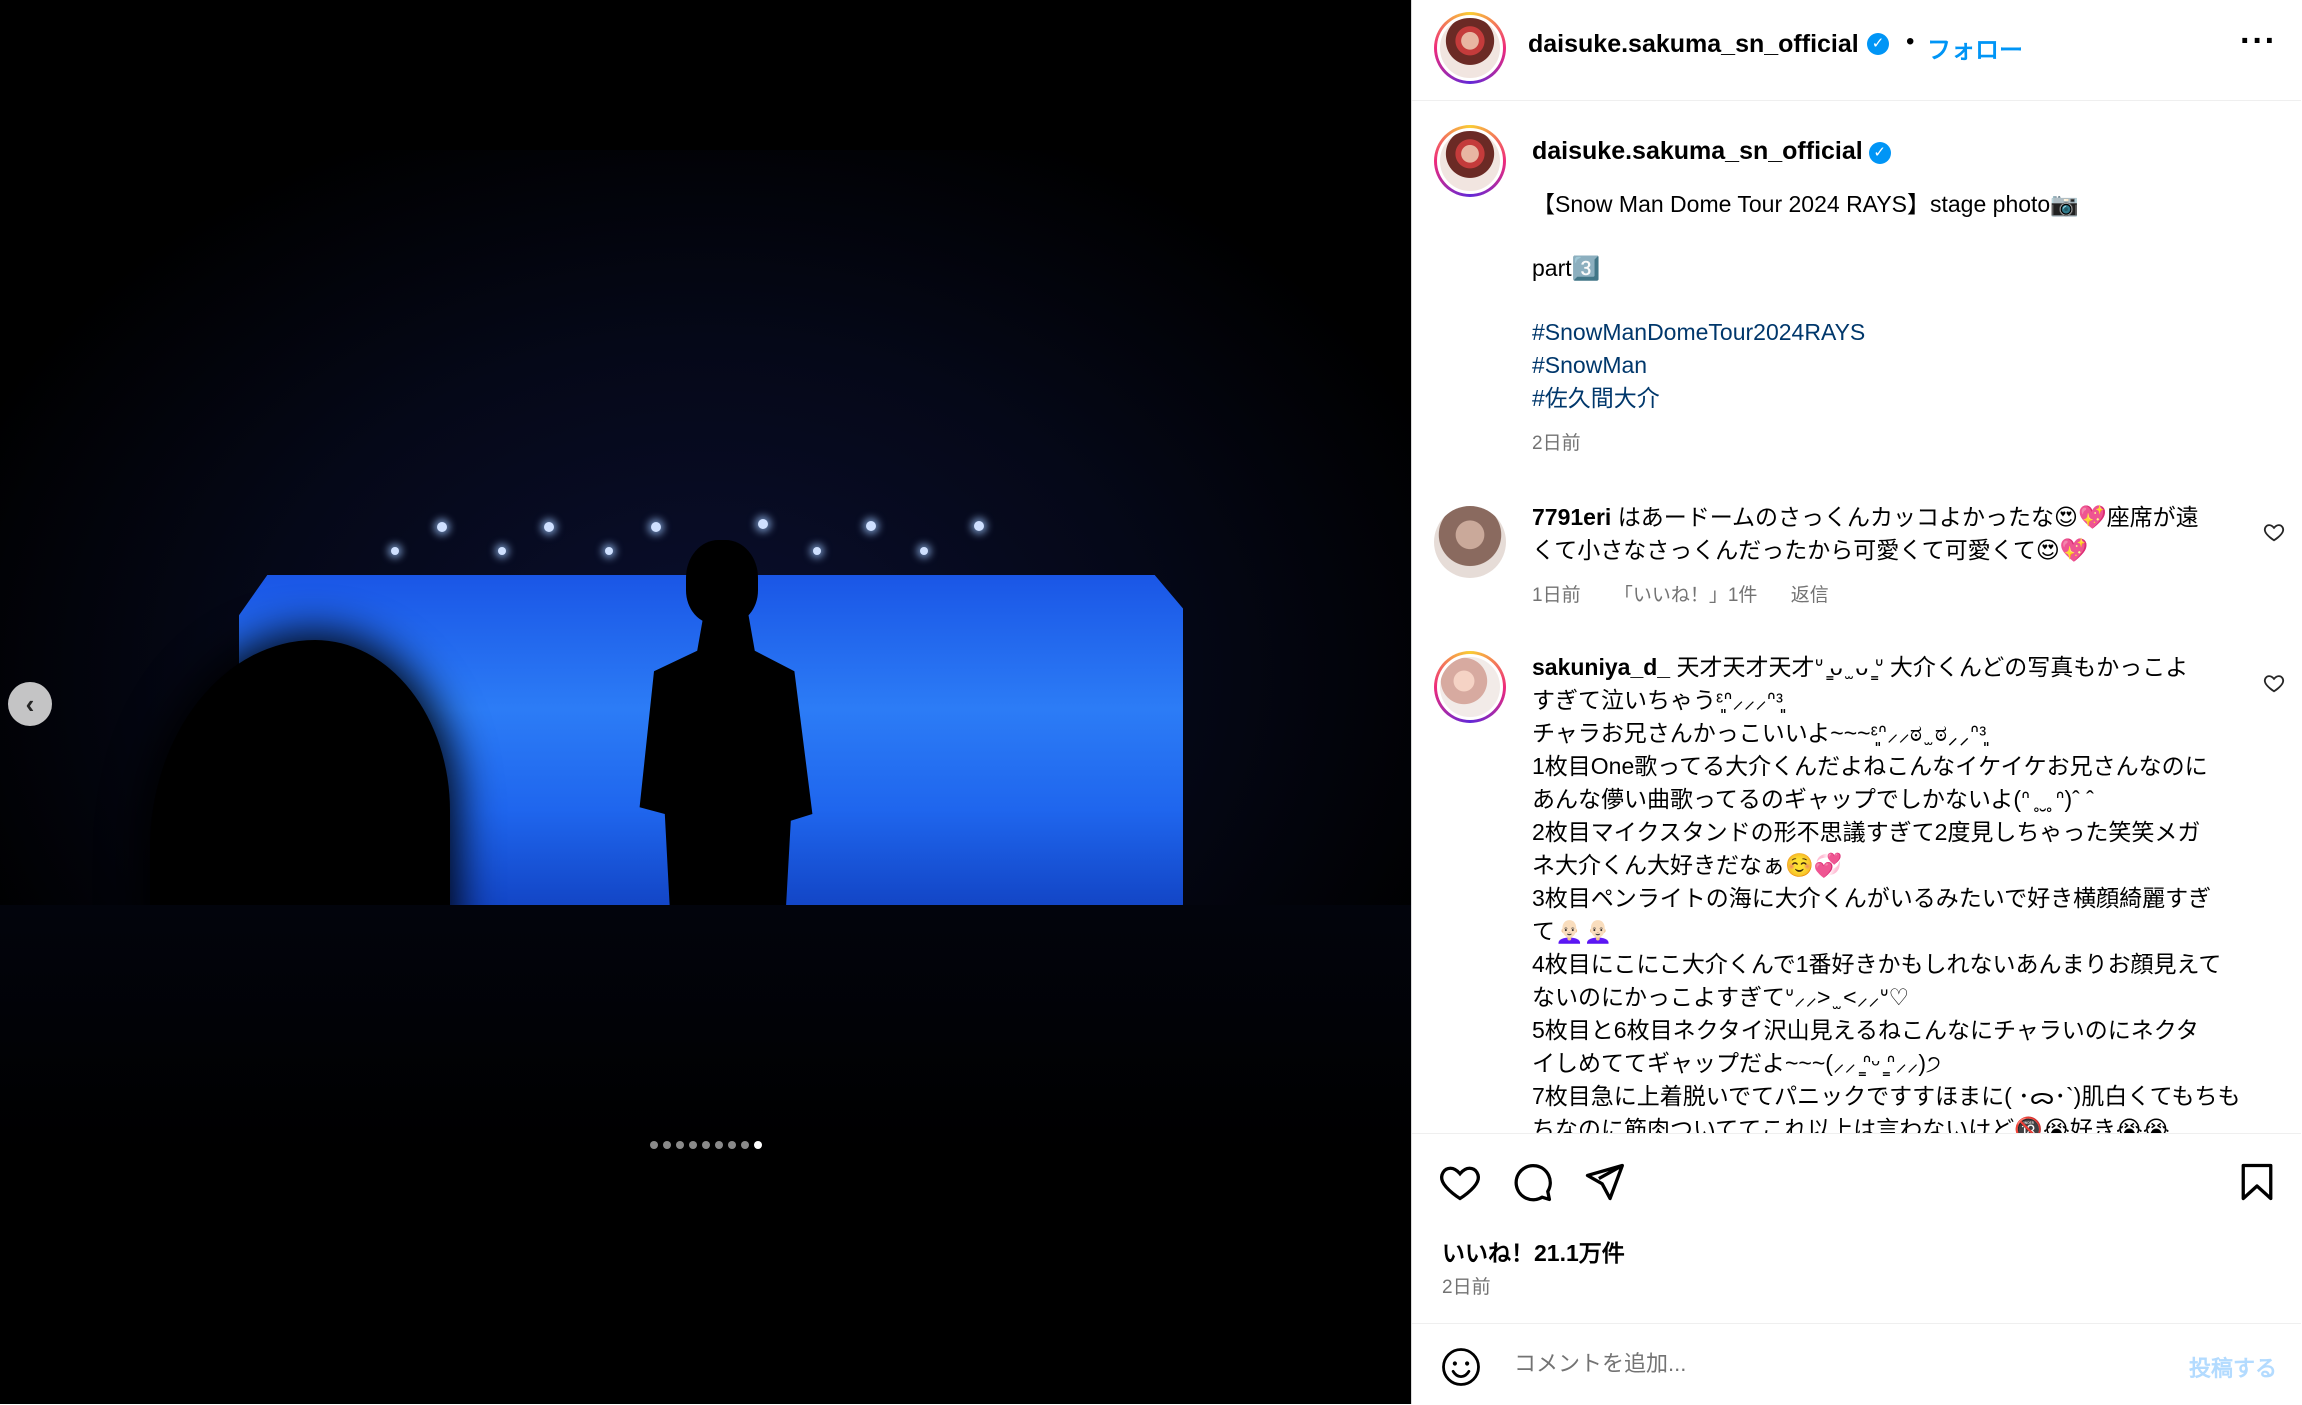 This screenshot has width=2302, height=1405. I want to click on send-icon, so click(1604, 1182).